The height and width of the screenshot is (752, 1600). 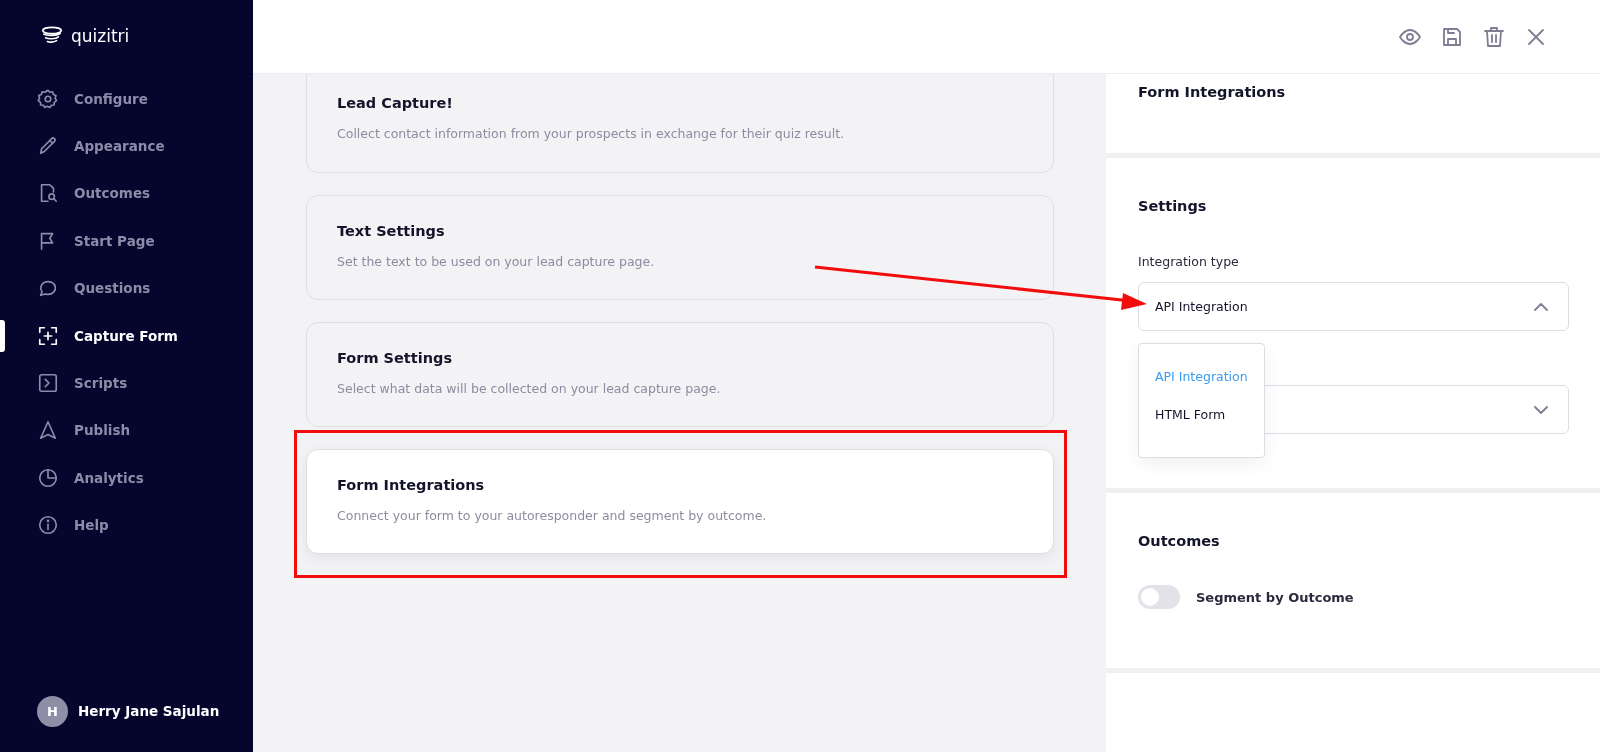 I want to click on capture-frame-icon, so click(x=48, y=335).